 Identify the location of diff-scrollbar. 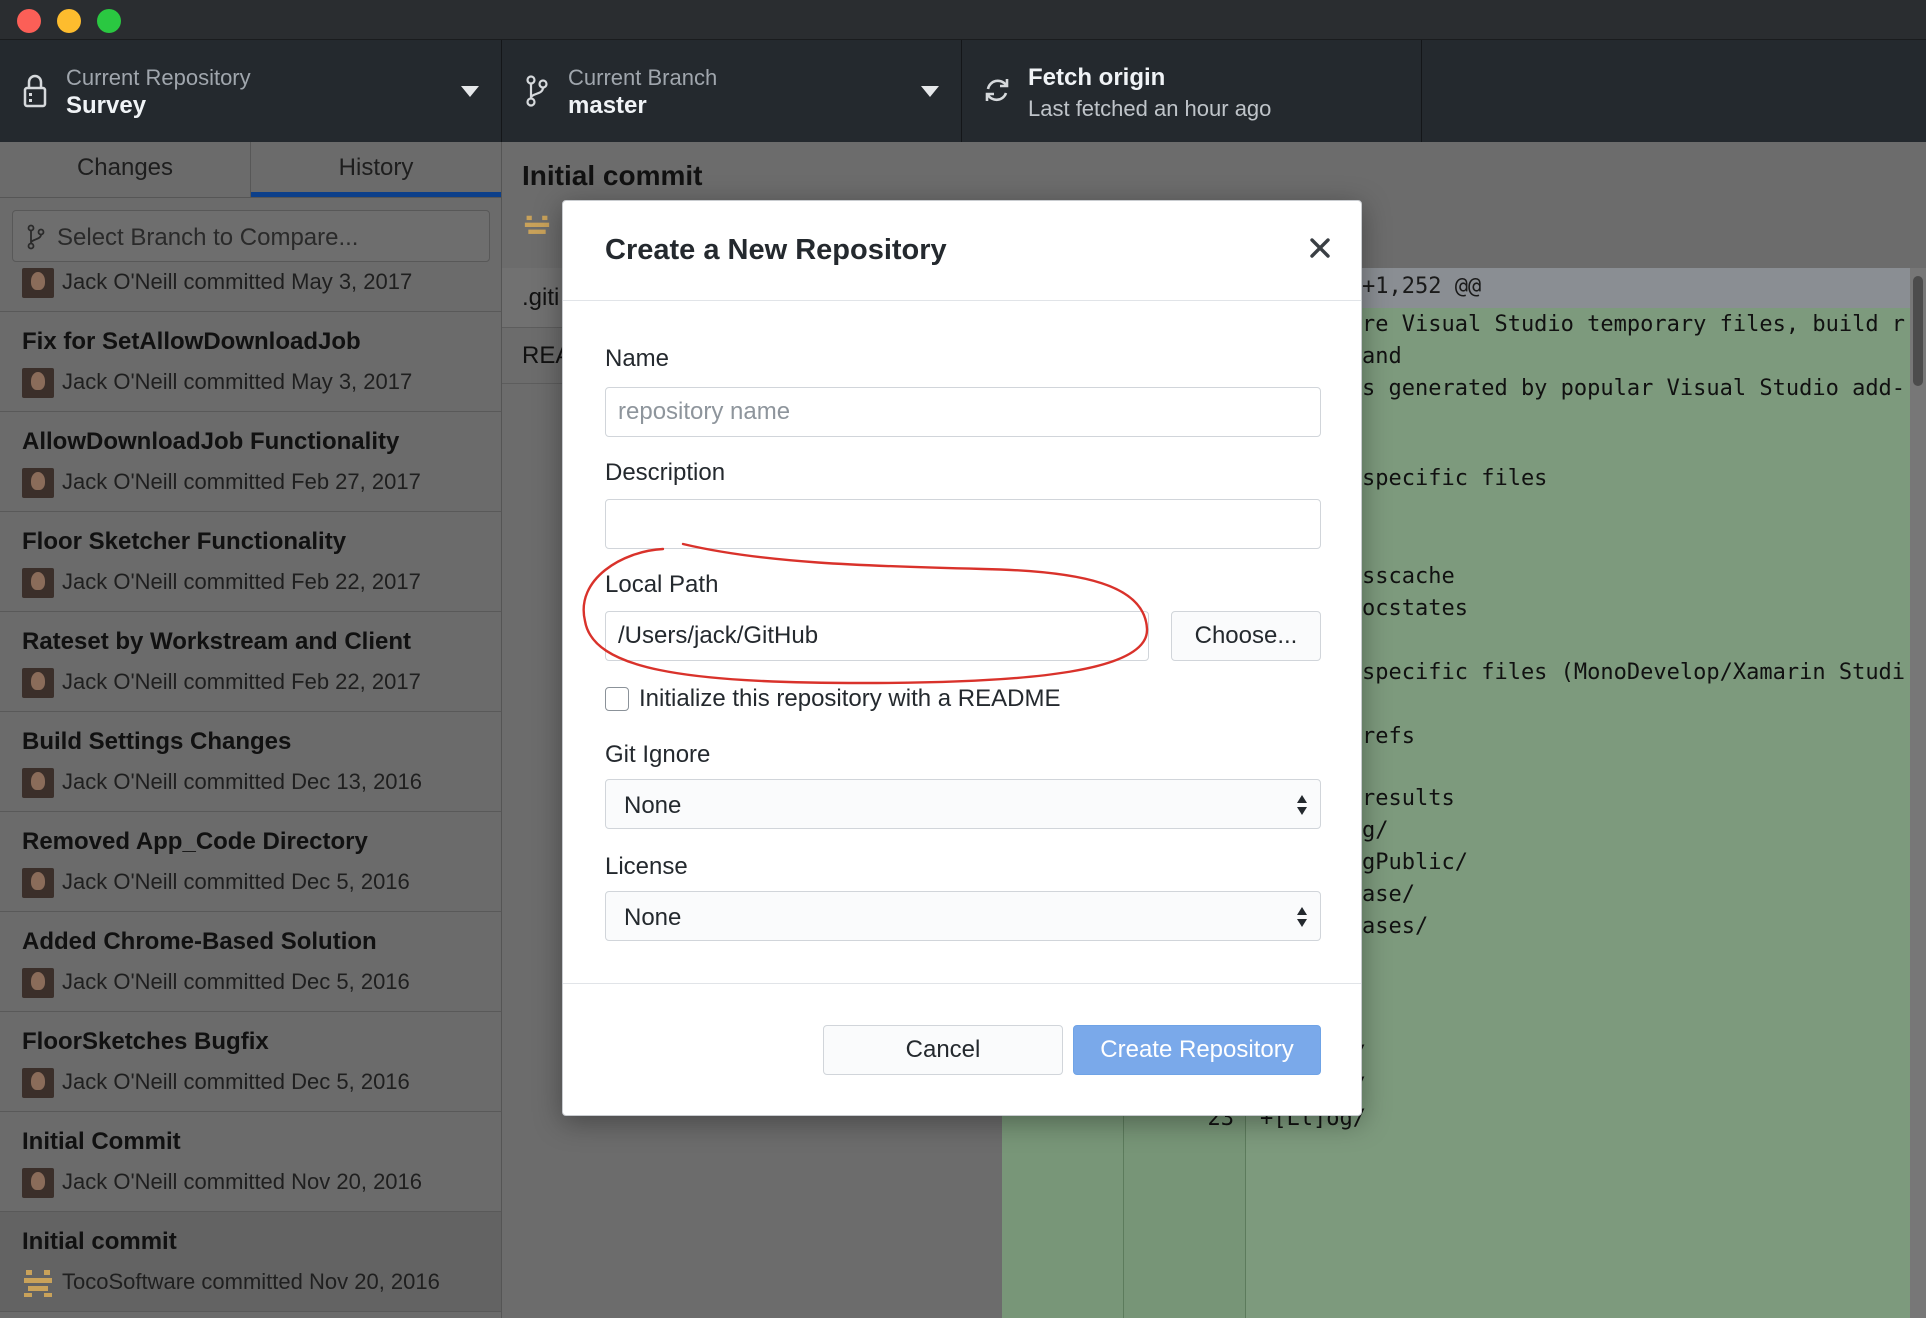
(1918, 793).